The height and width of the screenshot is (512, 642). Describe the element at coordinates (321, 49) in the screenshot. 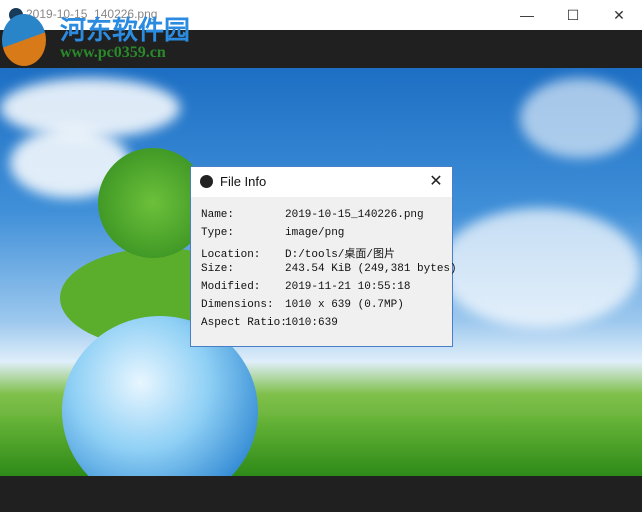

I see `toolbar-area` at that location.